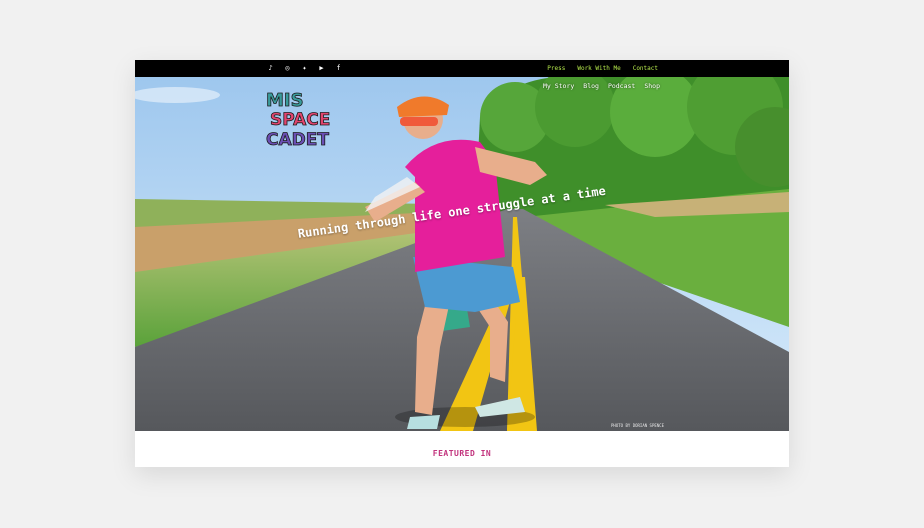 This screenshot has width=924, height=528. I want to click on photo-credit: PHOTO BY DORIAN SPENCE, so click(637, 425).